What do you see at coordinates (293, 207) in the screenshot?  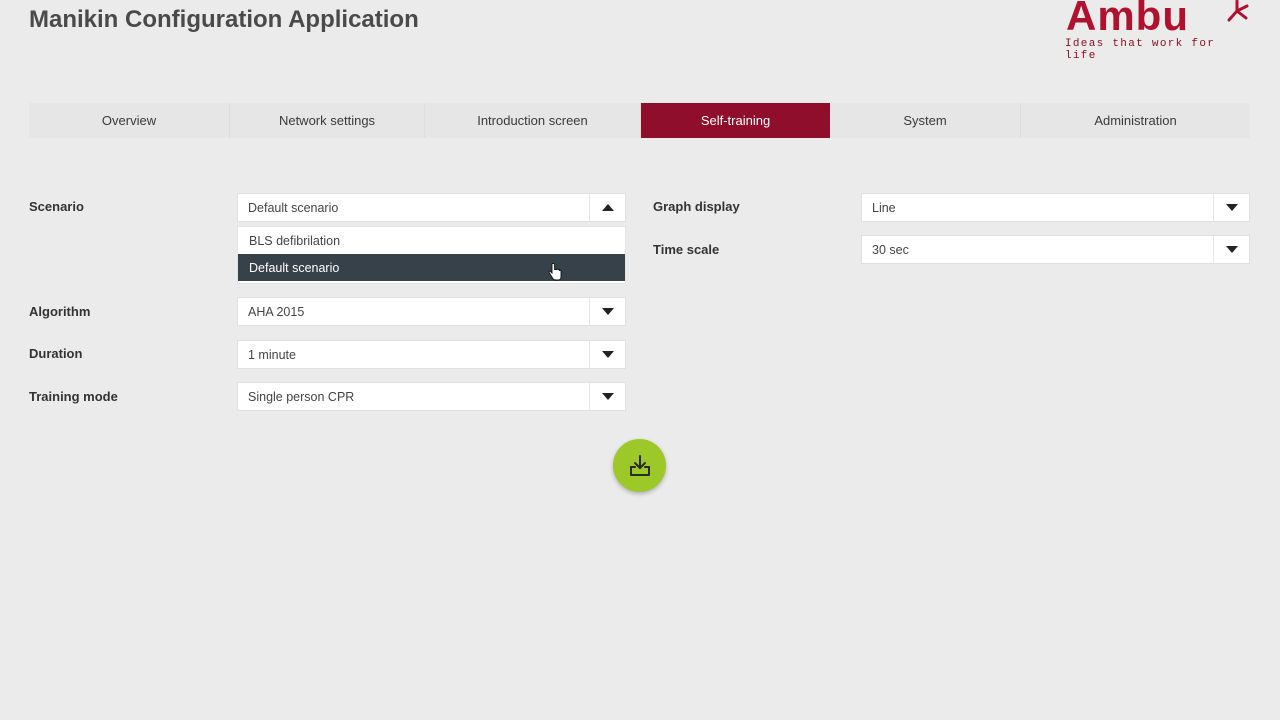 I see `scenario-value: Default scenario` at bounding box center [293, 207].